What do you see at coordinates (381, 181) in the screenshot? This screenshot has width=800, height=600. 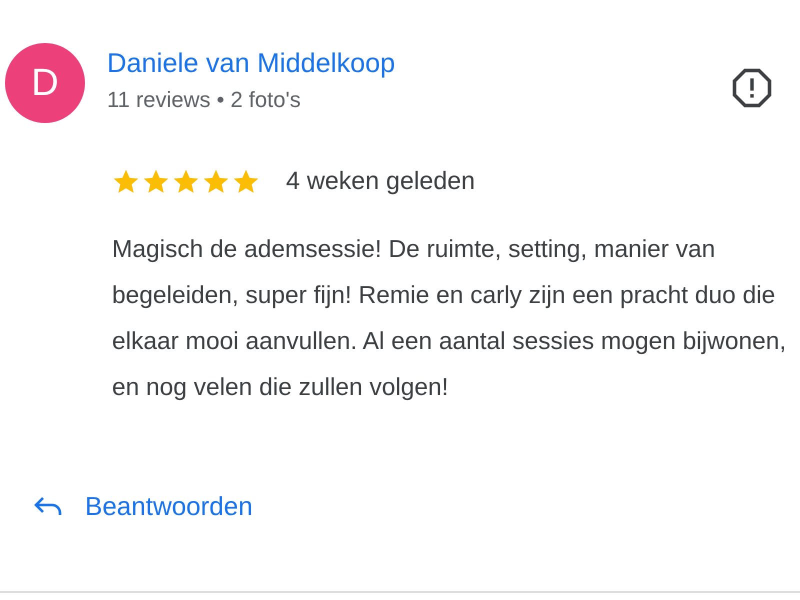 I see `review-date: 4 weken geleden` at bounding box center [381, 181].